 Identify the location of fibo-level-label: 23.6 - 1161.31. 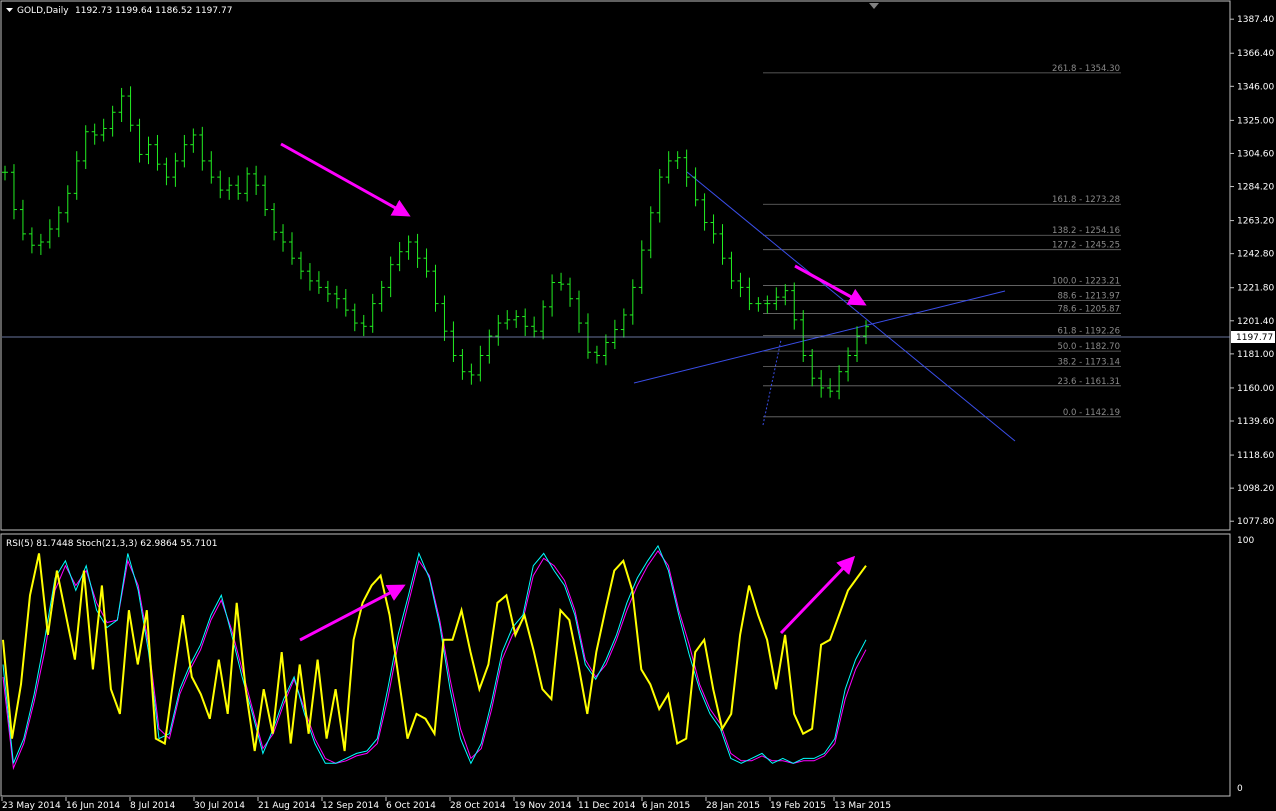
(1088, 382).